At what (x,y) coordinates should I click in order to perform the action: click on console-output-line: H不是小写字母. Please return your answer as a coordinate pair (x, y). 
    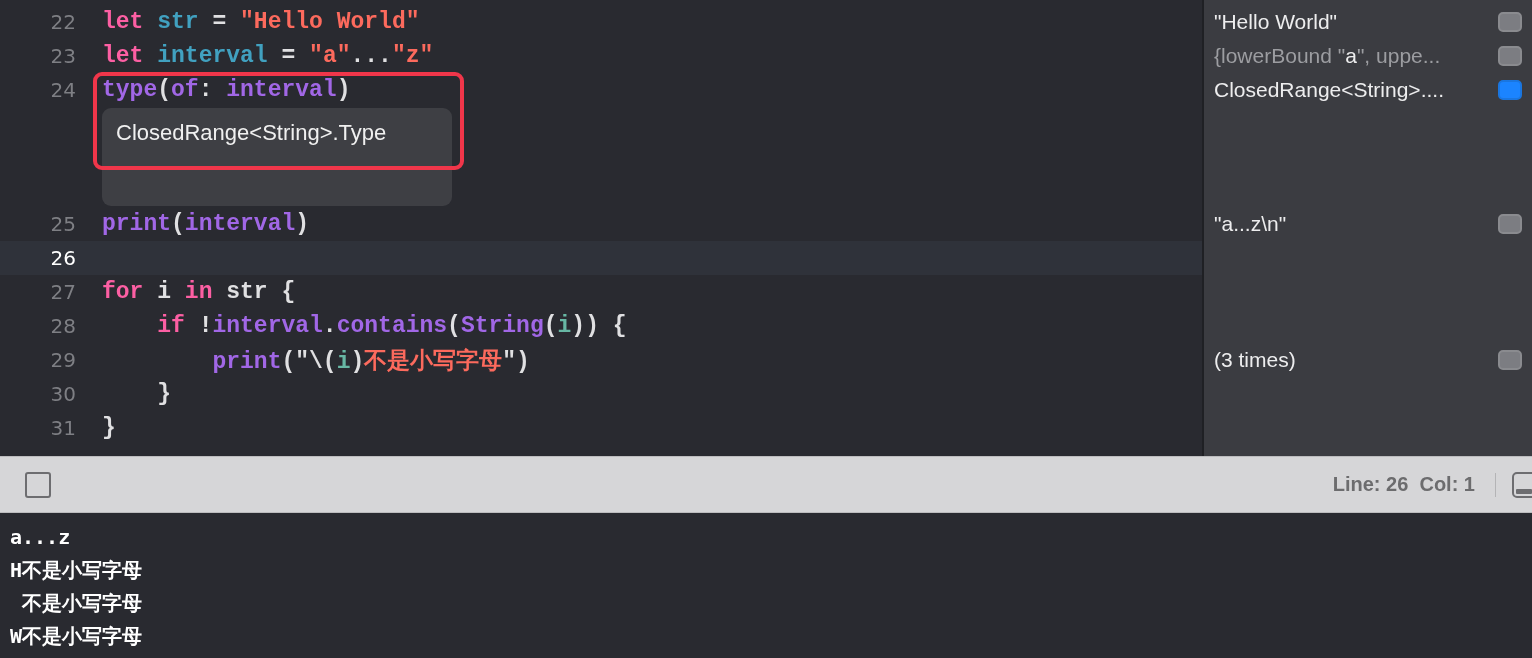
    Looking at the image, I should click on (77, 570).